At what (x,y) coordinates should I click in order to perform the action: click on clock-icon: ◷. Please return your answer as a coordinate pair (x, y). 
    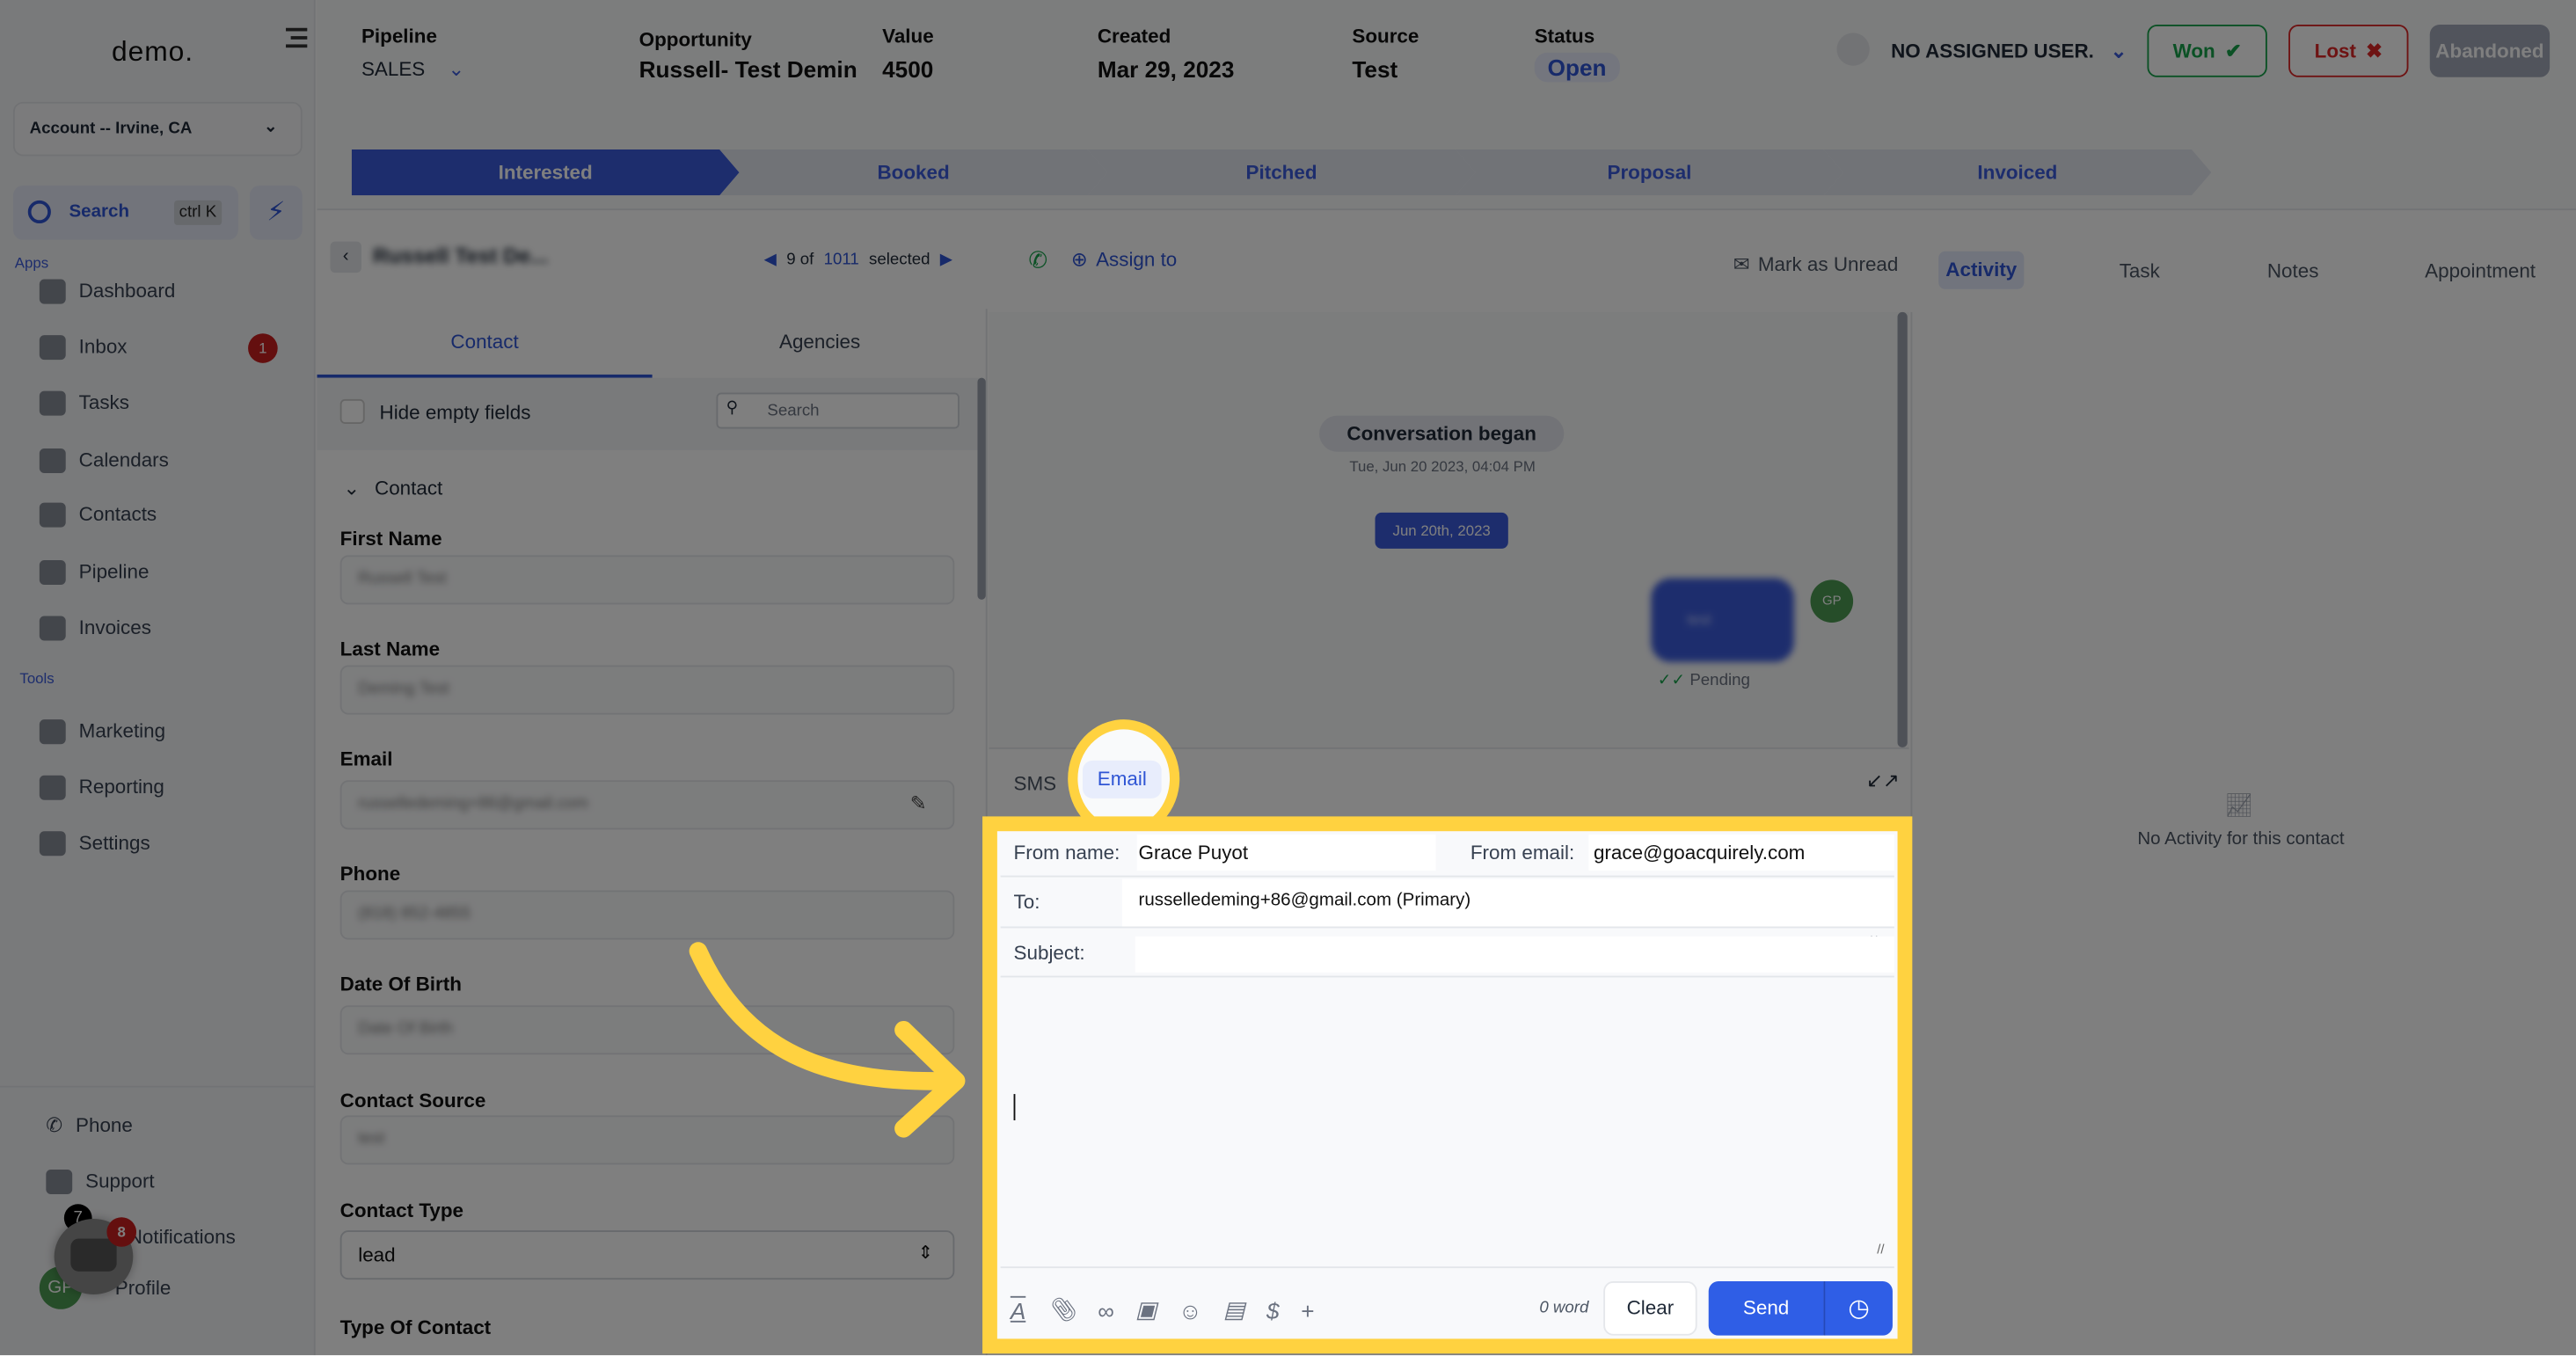
    Looking at the image, I should click on (1859, 1309).